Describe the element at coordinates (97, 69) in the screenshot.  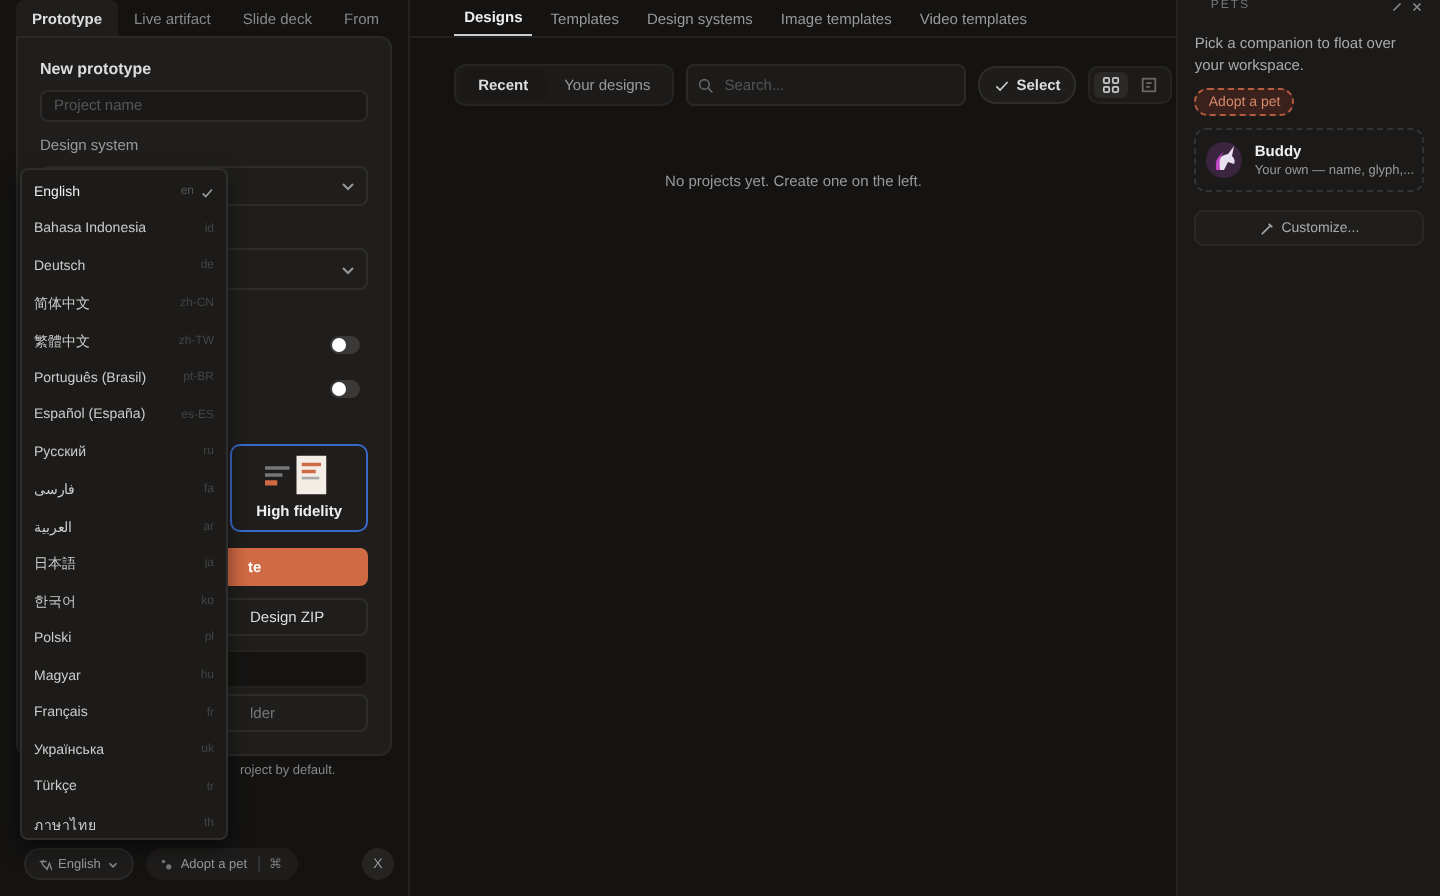
I see `panel-title: New prototype` at that location.